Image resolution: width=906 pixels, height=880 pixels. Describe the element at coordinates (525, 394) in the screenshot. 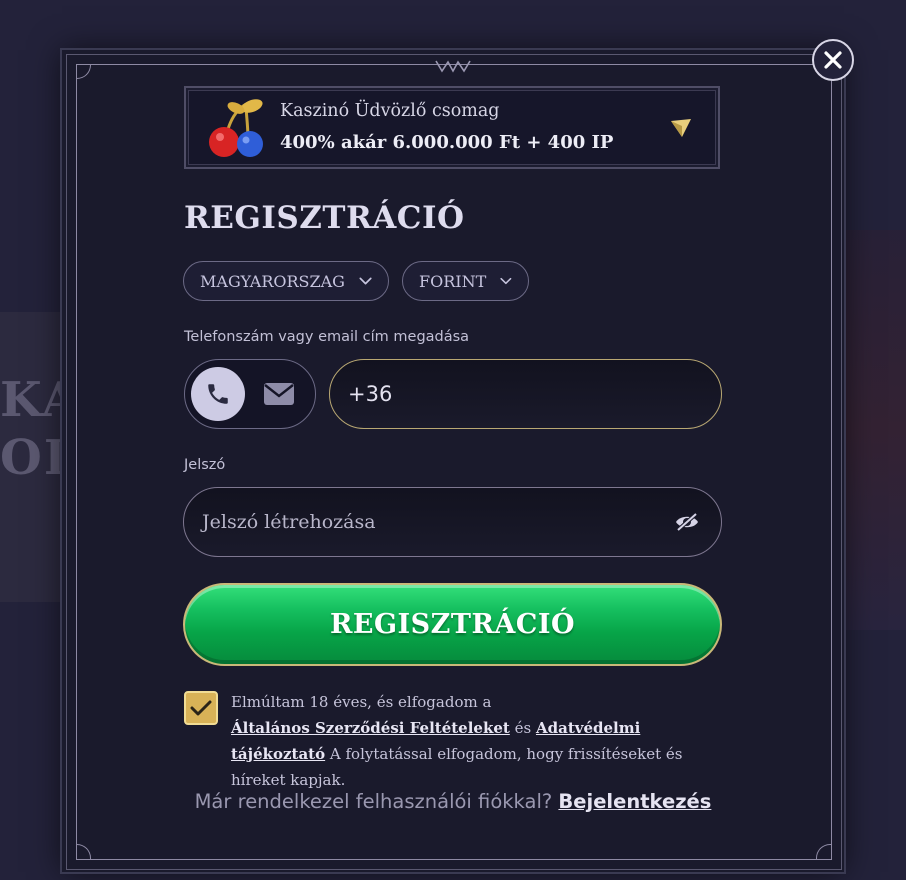

I see `phone-input: +36` at that location.